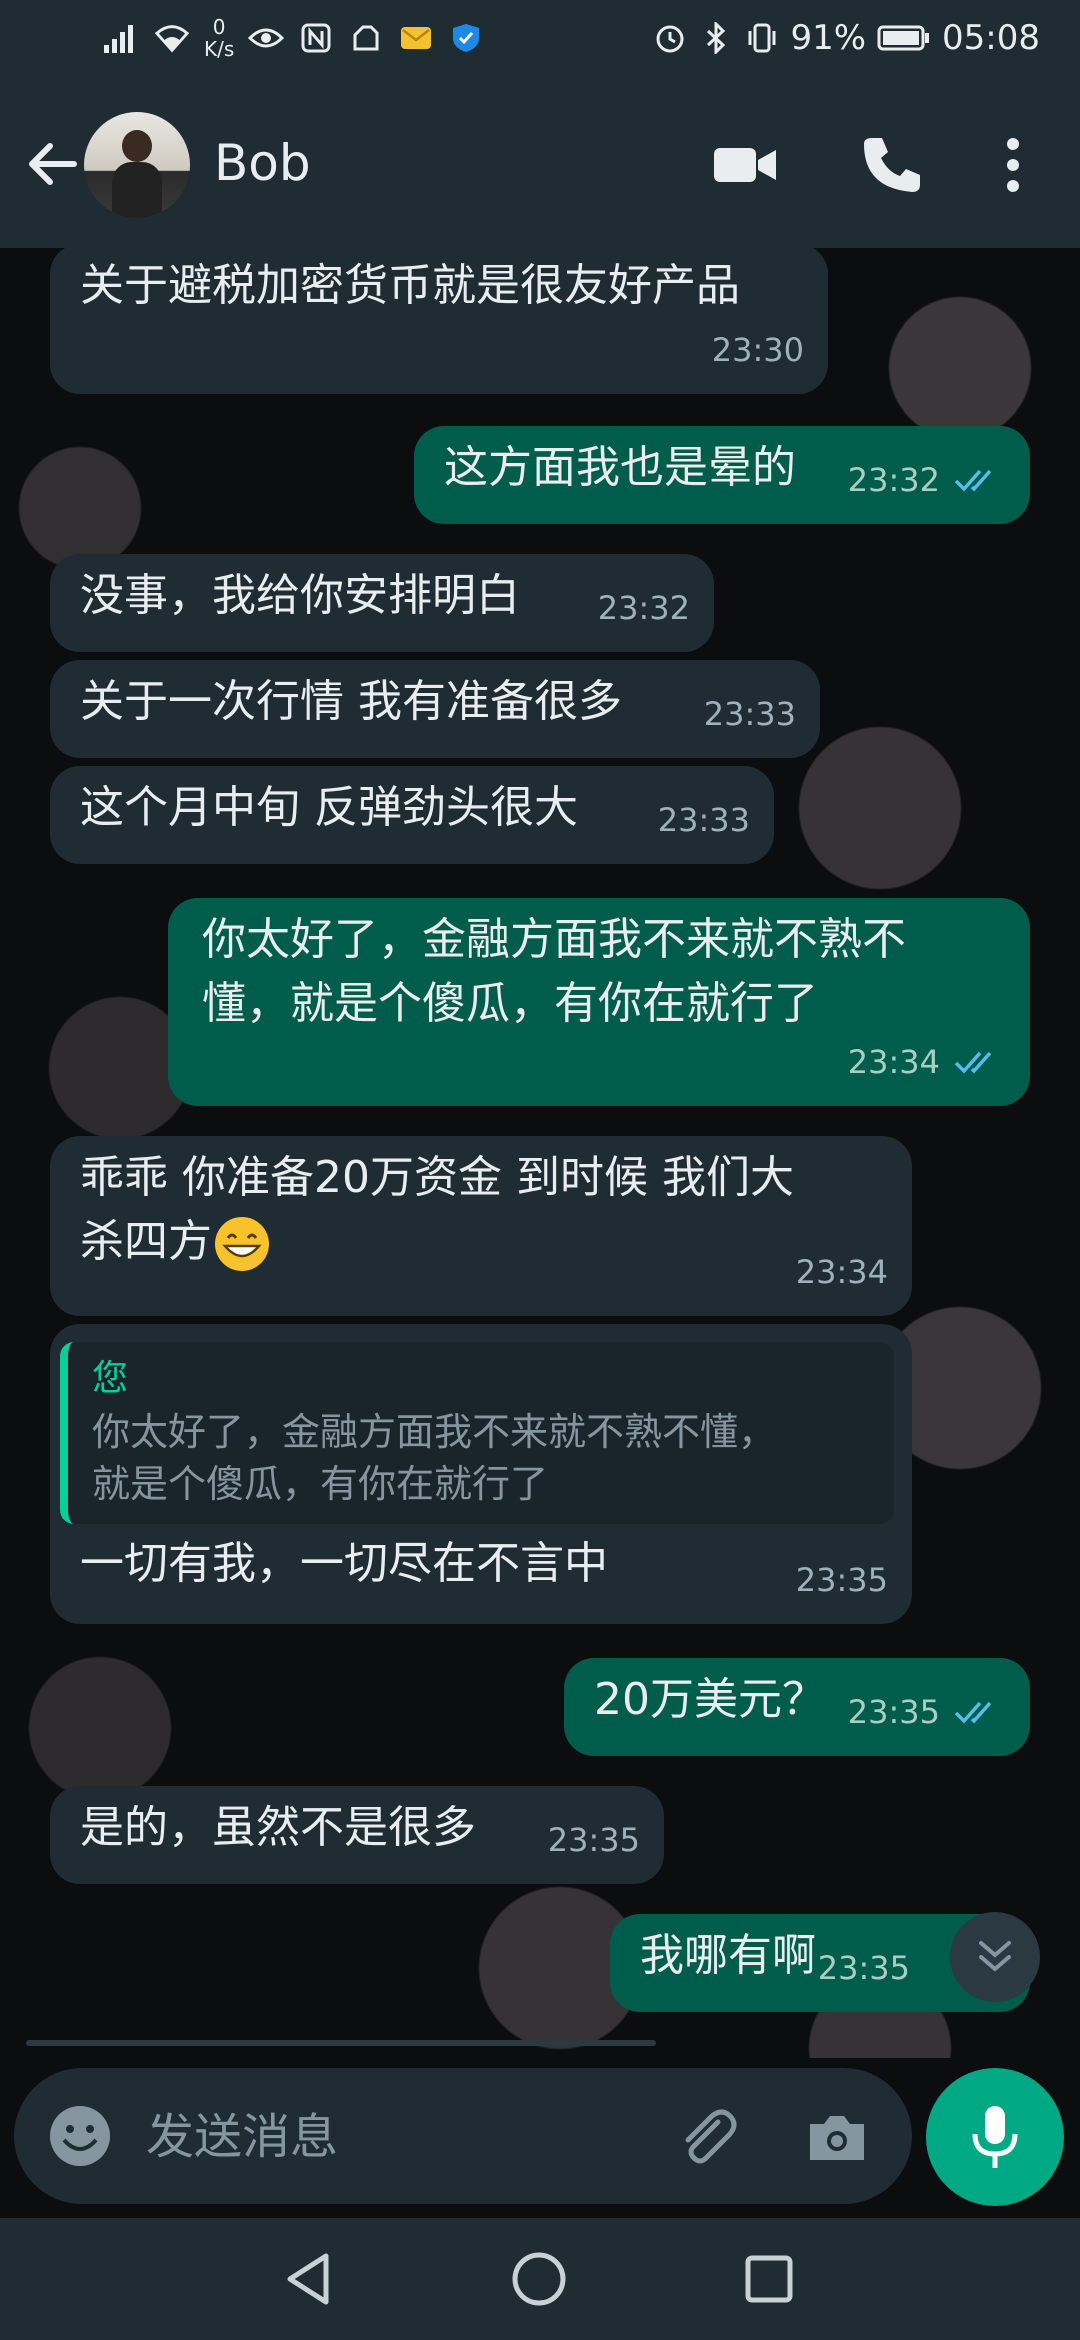  Describe the element at coordinates (716, 38) in the screenshot. I see `bluetooth-icon` at that location.